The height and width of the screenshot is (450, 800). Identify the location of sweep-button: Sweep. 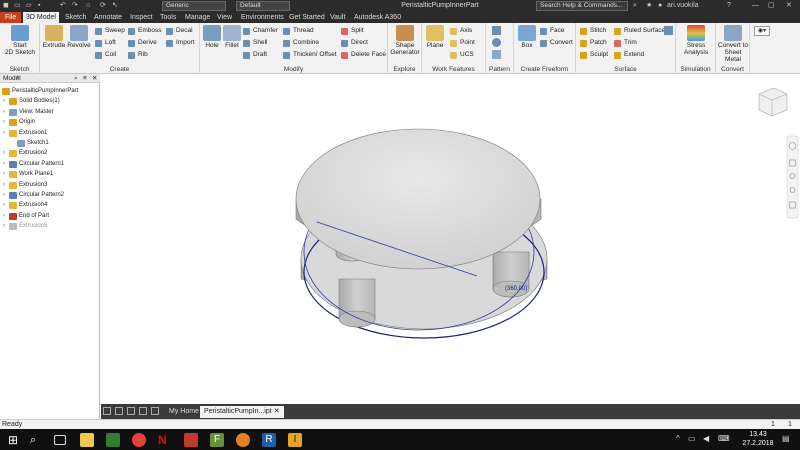
(110, 31).